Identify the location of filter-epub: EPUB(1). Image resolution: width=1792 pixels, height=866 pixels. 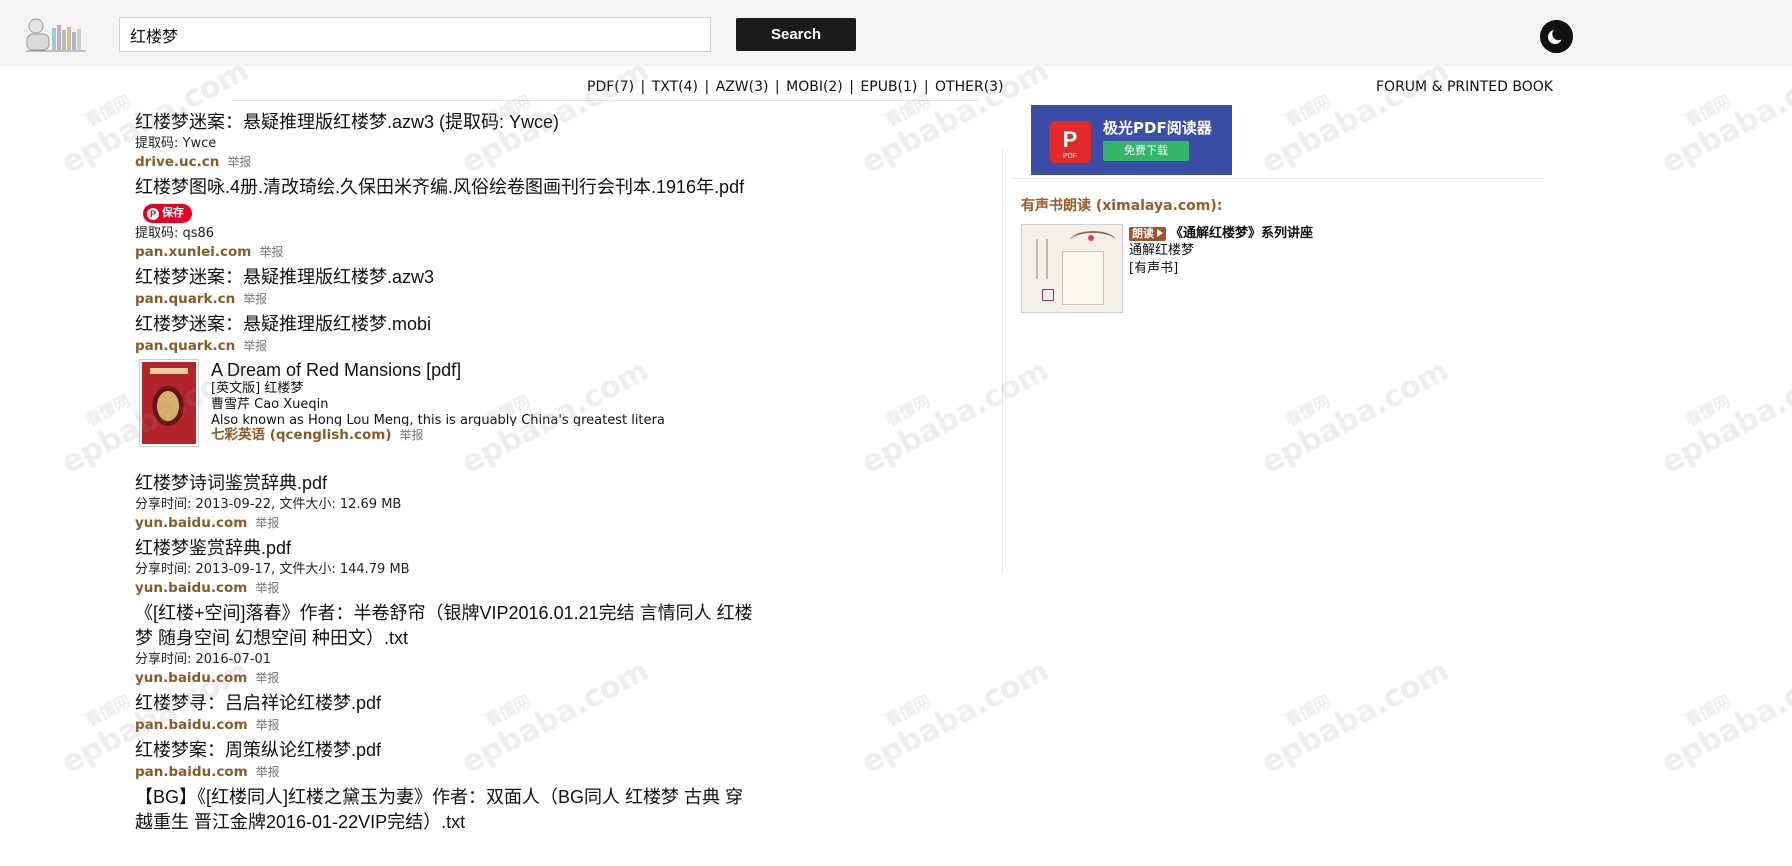
(888, 87).